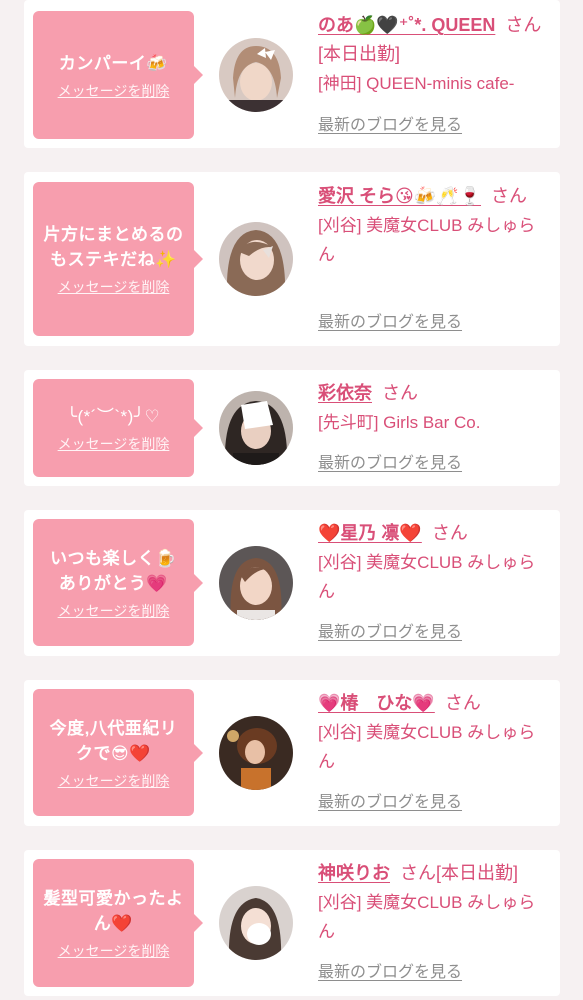  I want to click on girl-name-link: のあ🍏🖤⁺˚*. QUEEN, so click(406, 25).